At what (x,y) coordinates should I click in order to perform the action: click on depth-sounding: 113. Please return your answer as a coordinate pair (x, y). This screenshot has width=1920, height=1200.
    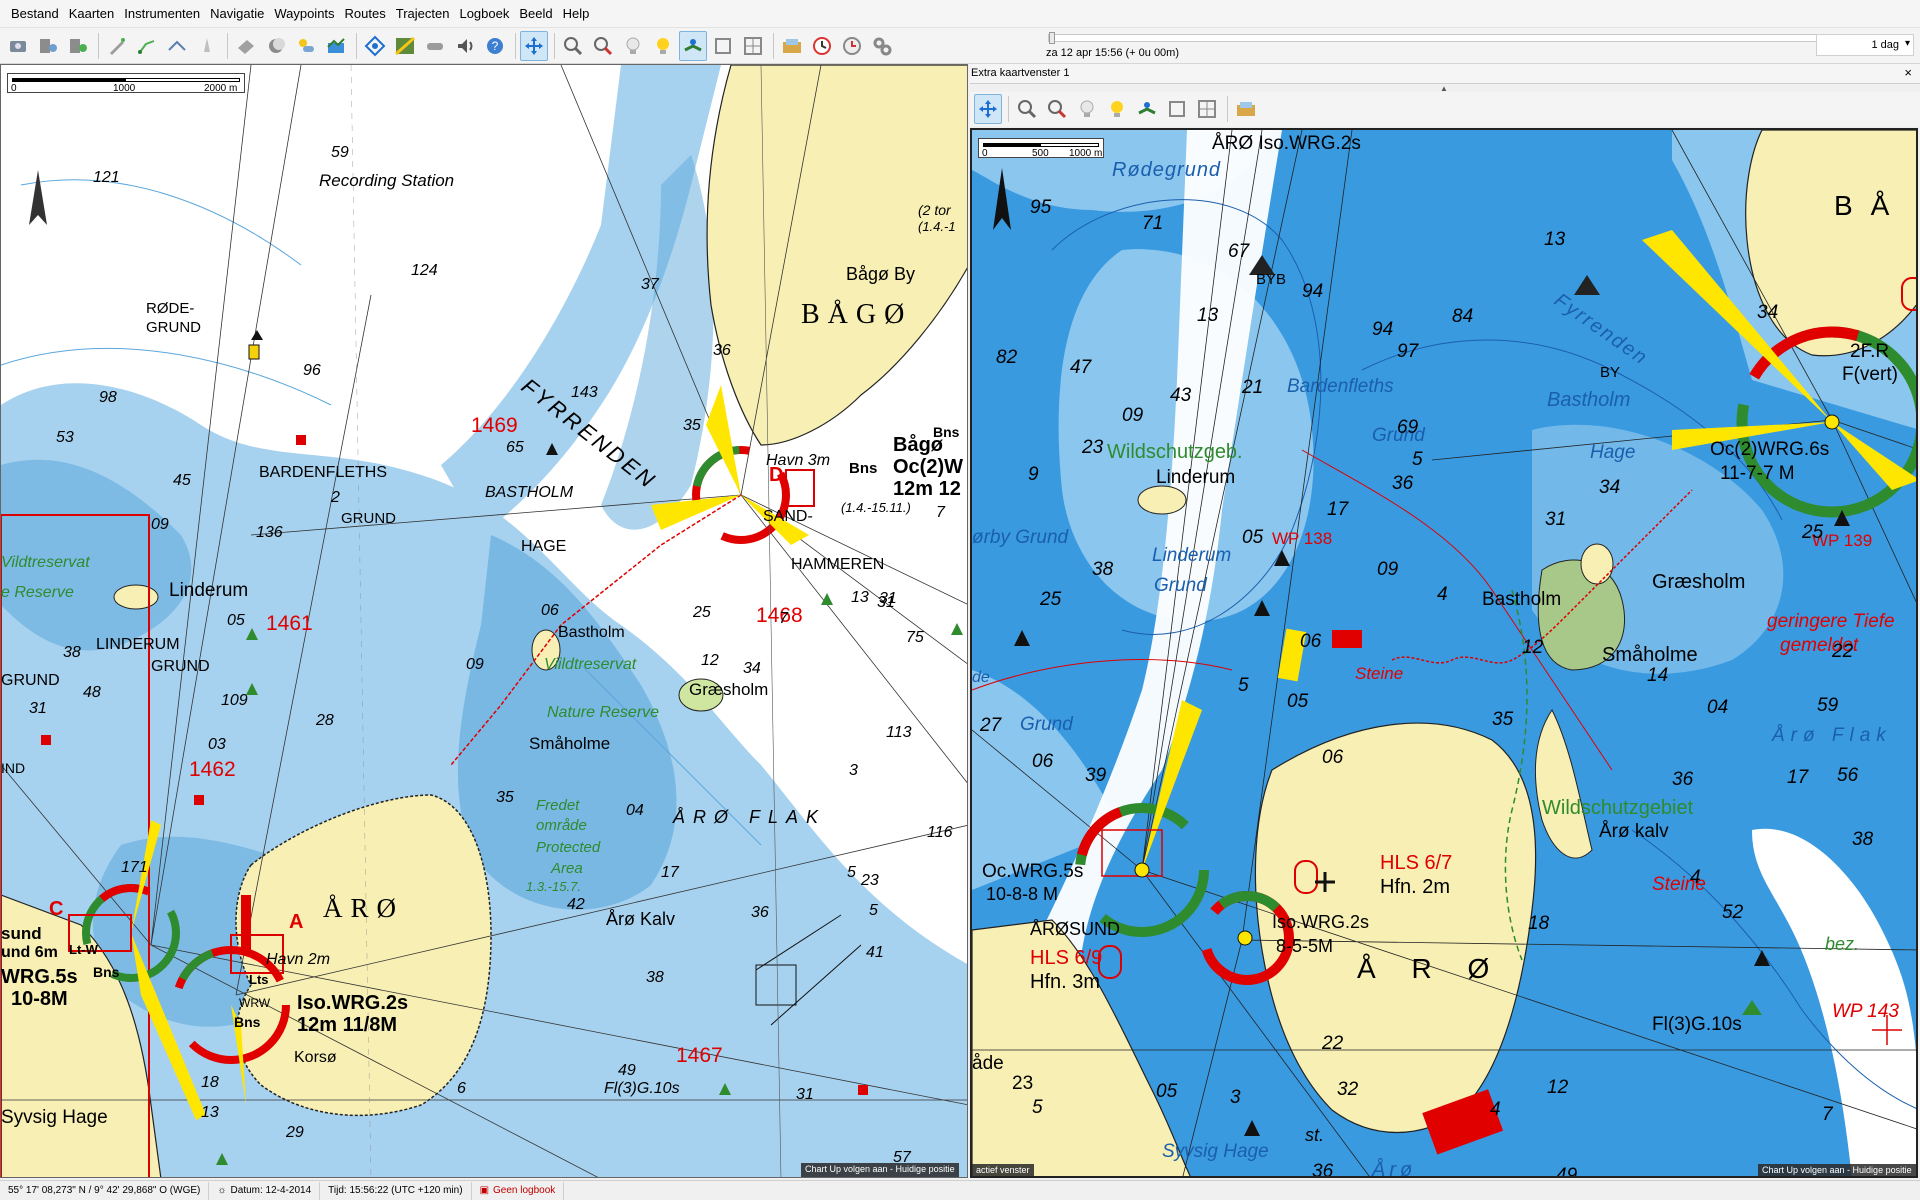
    Looking at the image, I should click on (899, 732).